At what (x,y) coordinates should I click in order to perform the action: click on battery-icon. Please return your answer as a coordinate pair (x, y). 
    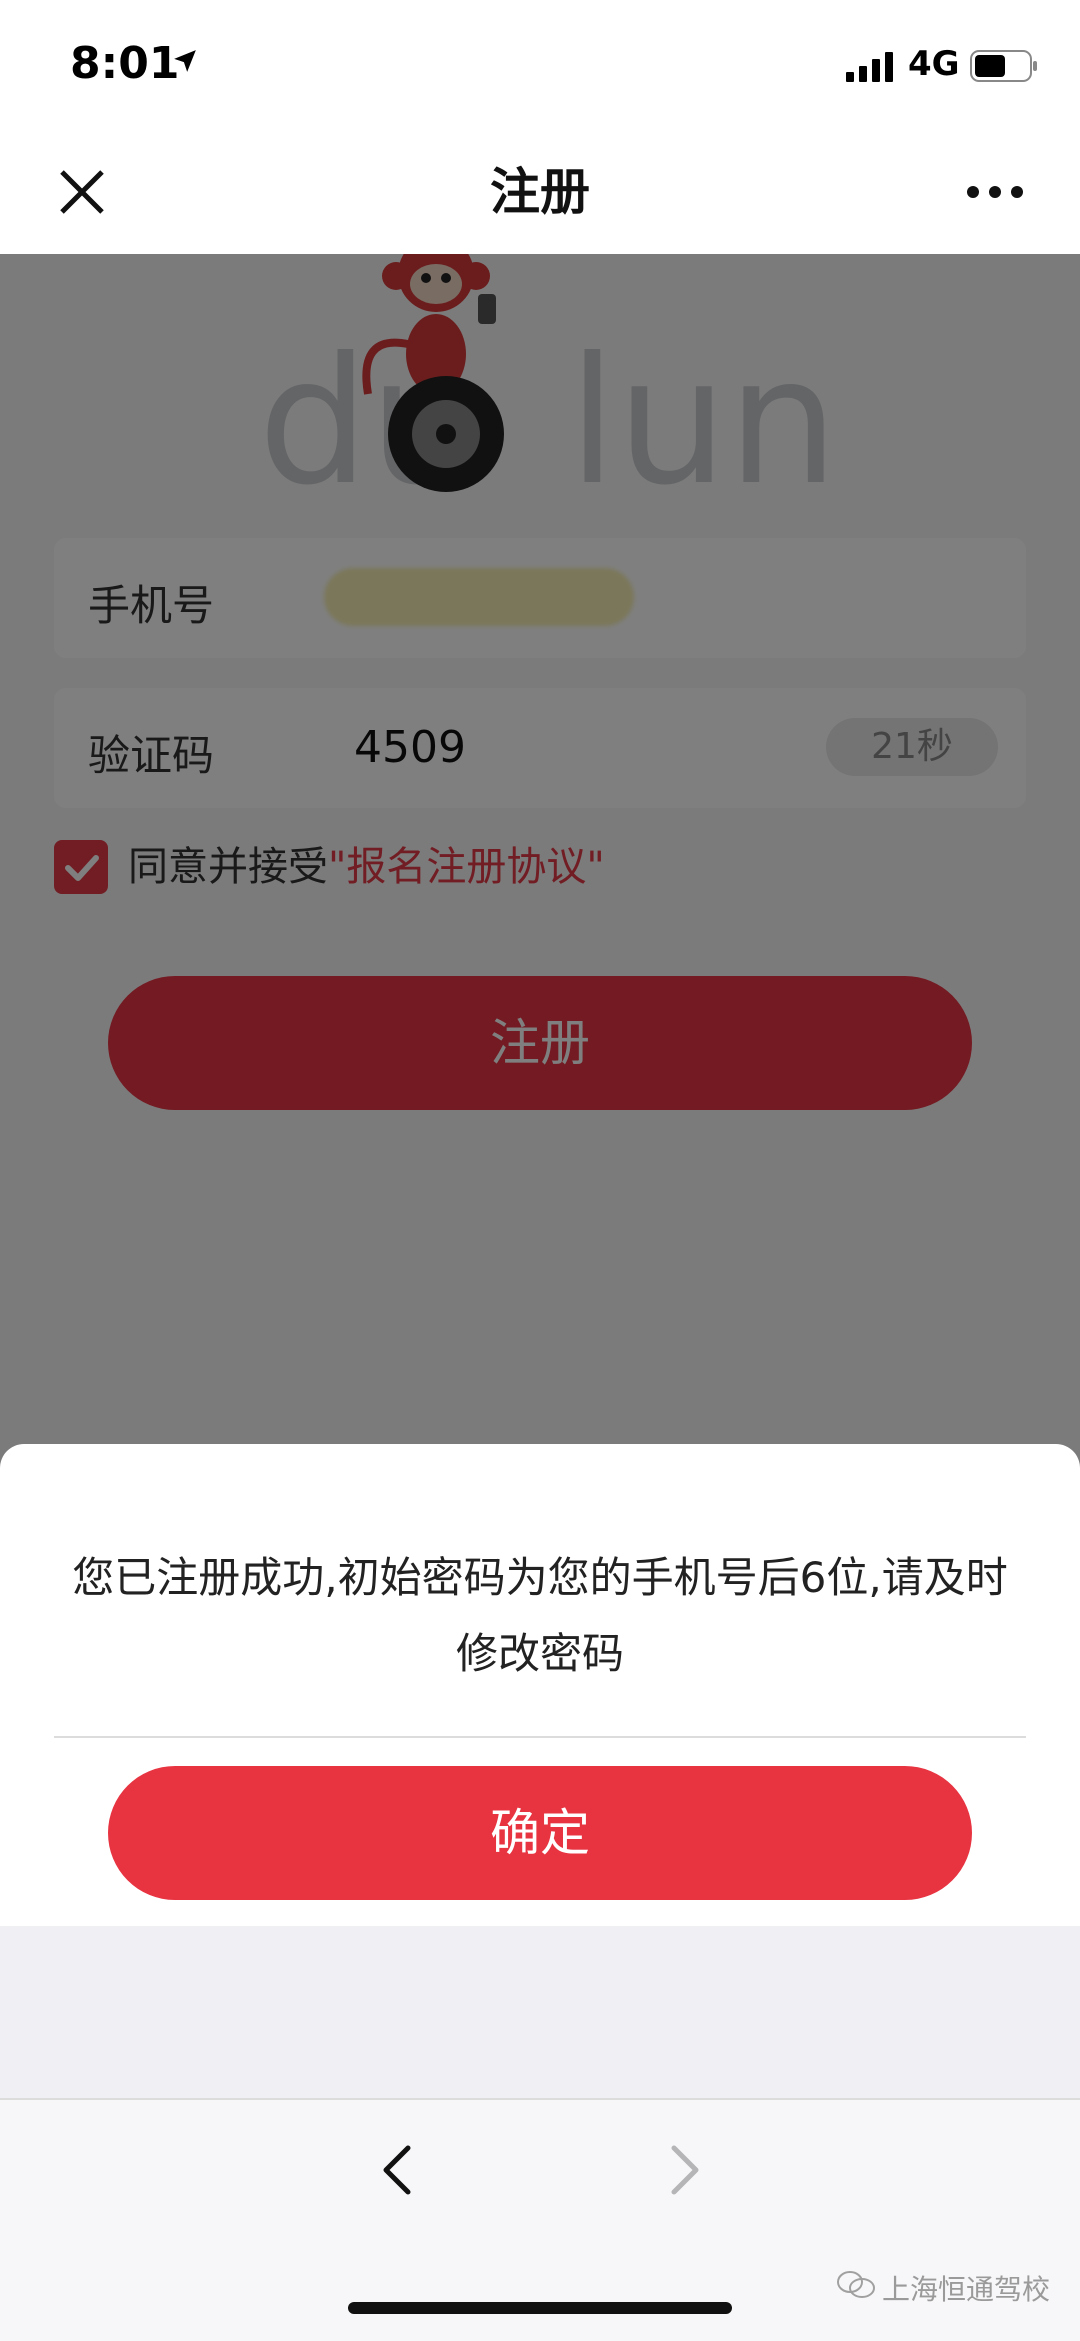
    Looking at the image, I should click on (1003, 66).